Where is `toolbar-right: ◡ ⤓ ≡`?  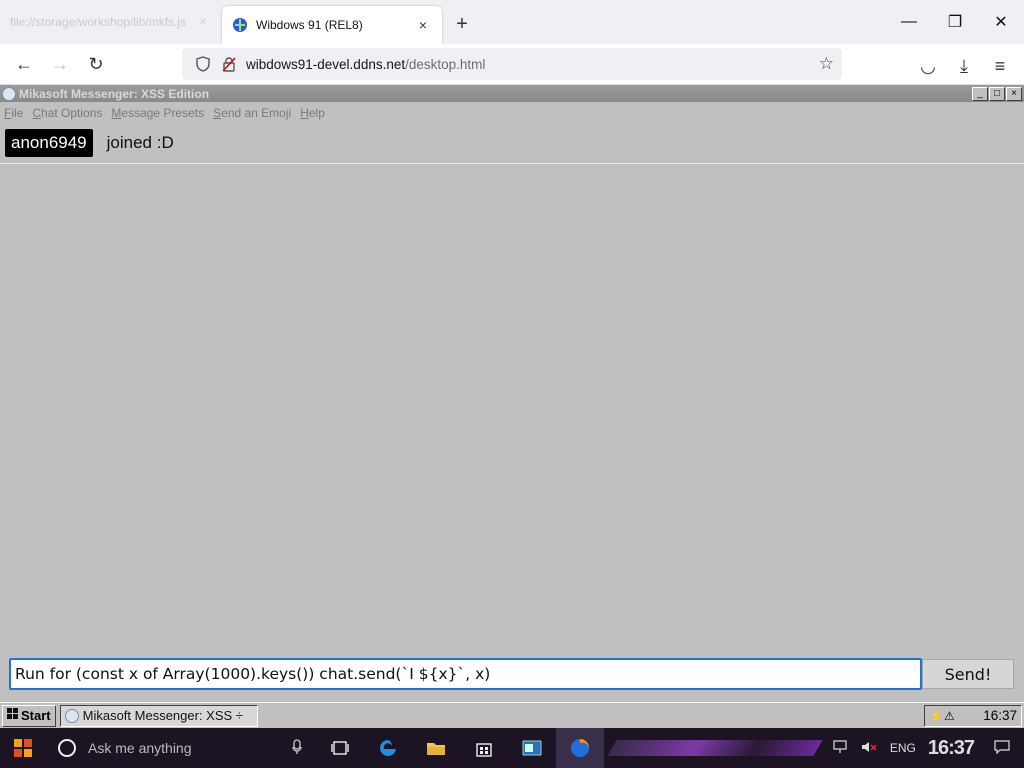
toolbar-right: ◡ ⤓ ≡ is located at coordinates (964, 66).